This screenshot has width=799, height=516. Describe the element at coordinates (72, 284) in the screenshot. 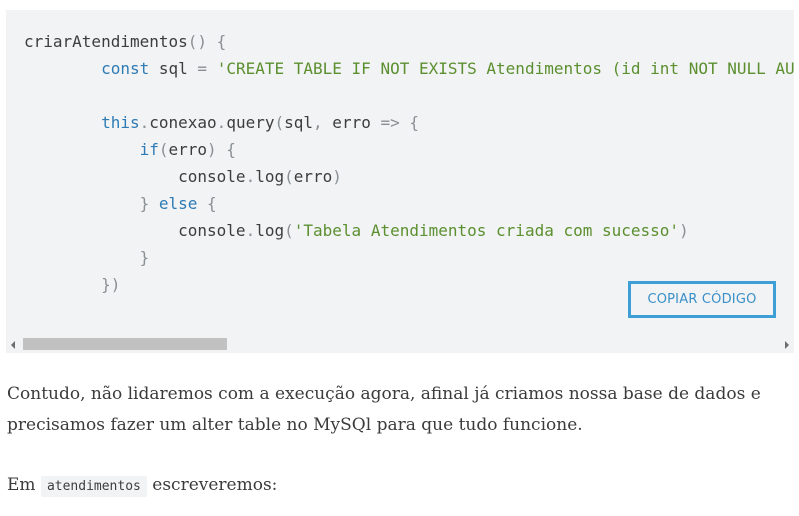

I see `code-line: })` at that location.